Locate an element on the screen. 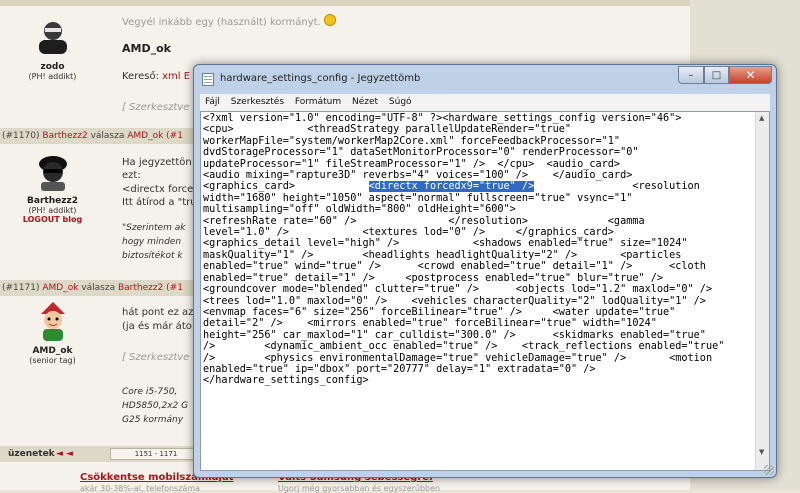  selected-text: <directx forcedx9="true" /> is located at coordinates (451, 187).